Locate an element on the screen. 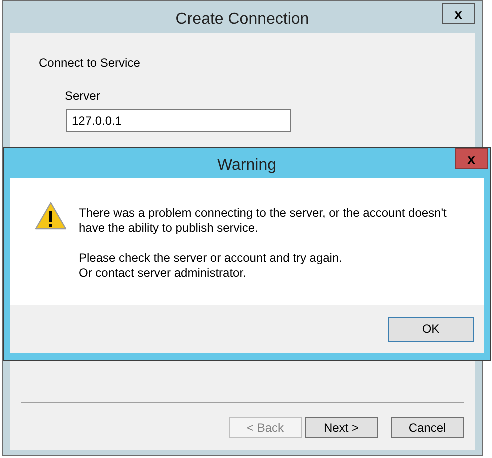 This screenshot has height=458, width=492. ok-button: OK is located at coordinates (431, 329).